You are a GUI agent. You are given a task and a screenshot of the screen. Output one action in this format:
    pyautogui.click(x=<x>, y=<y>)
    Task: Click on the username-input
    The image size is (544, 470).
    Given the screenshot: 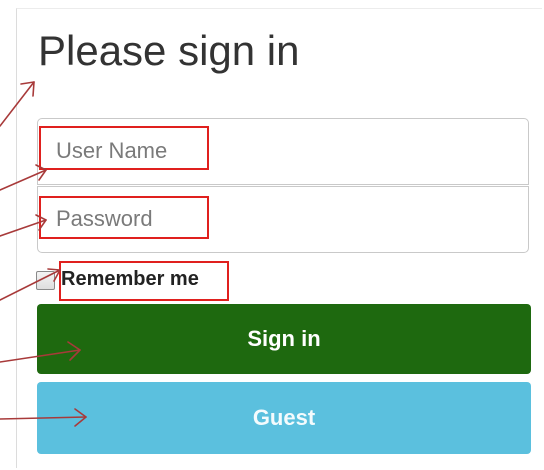 What is the action you would take?
    pyautogui.click(x=286, y=151)
    